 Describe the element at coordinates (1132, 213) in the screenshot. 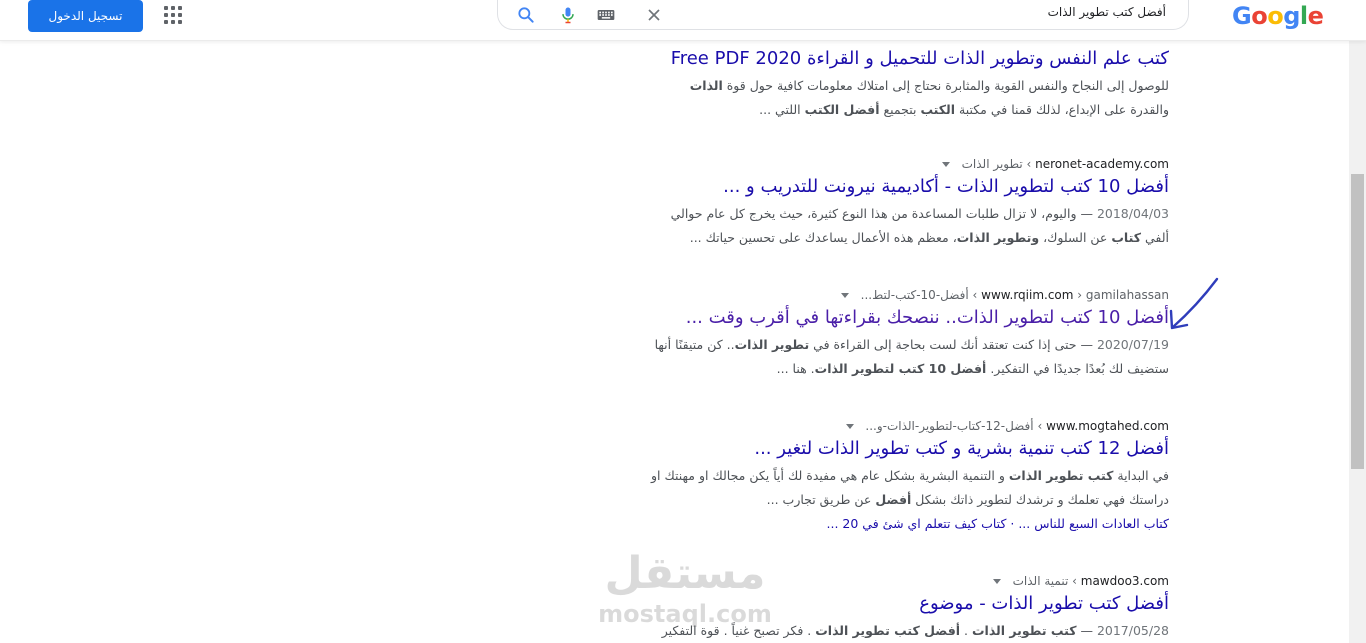

I see `result-date: 2018/04/03` at that location.